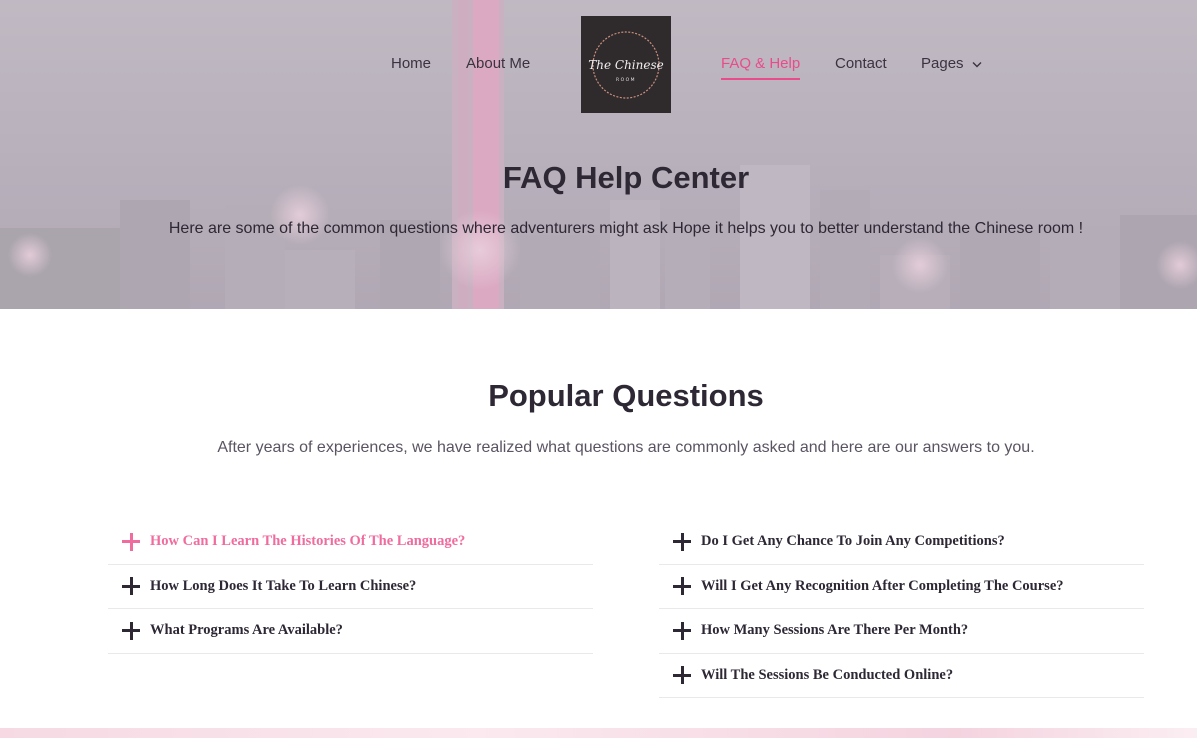 This screenshot has width=1197, height=738. I want to click on svg-text: The Chinese, so click(626, 65).